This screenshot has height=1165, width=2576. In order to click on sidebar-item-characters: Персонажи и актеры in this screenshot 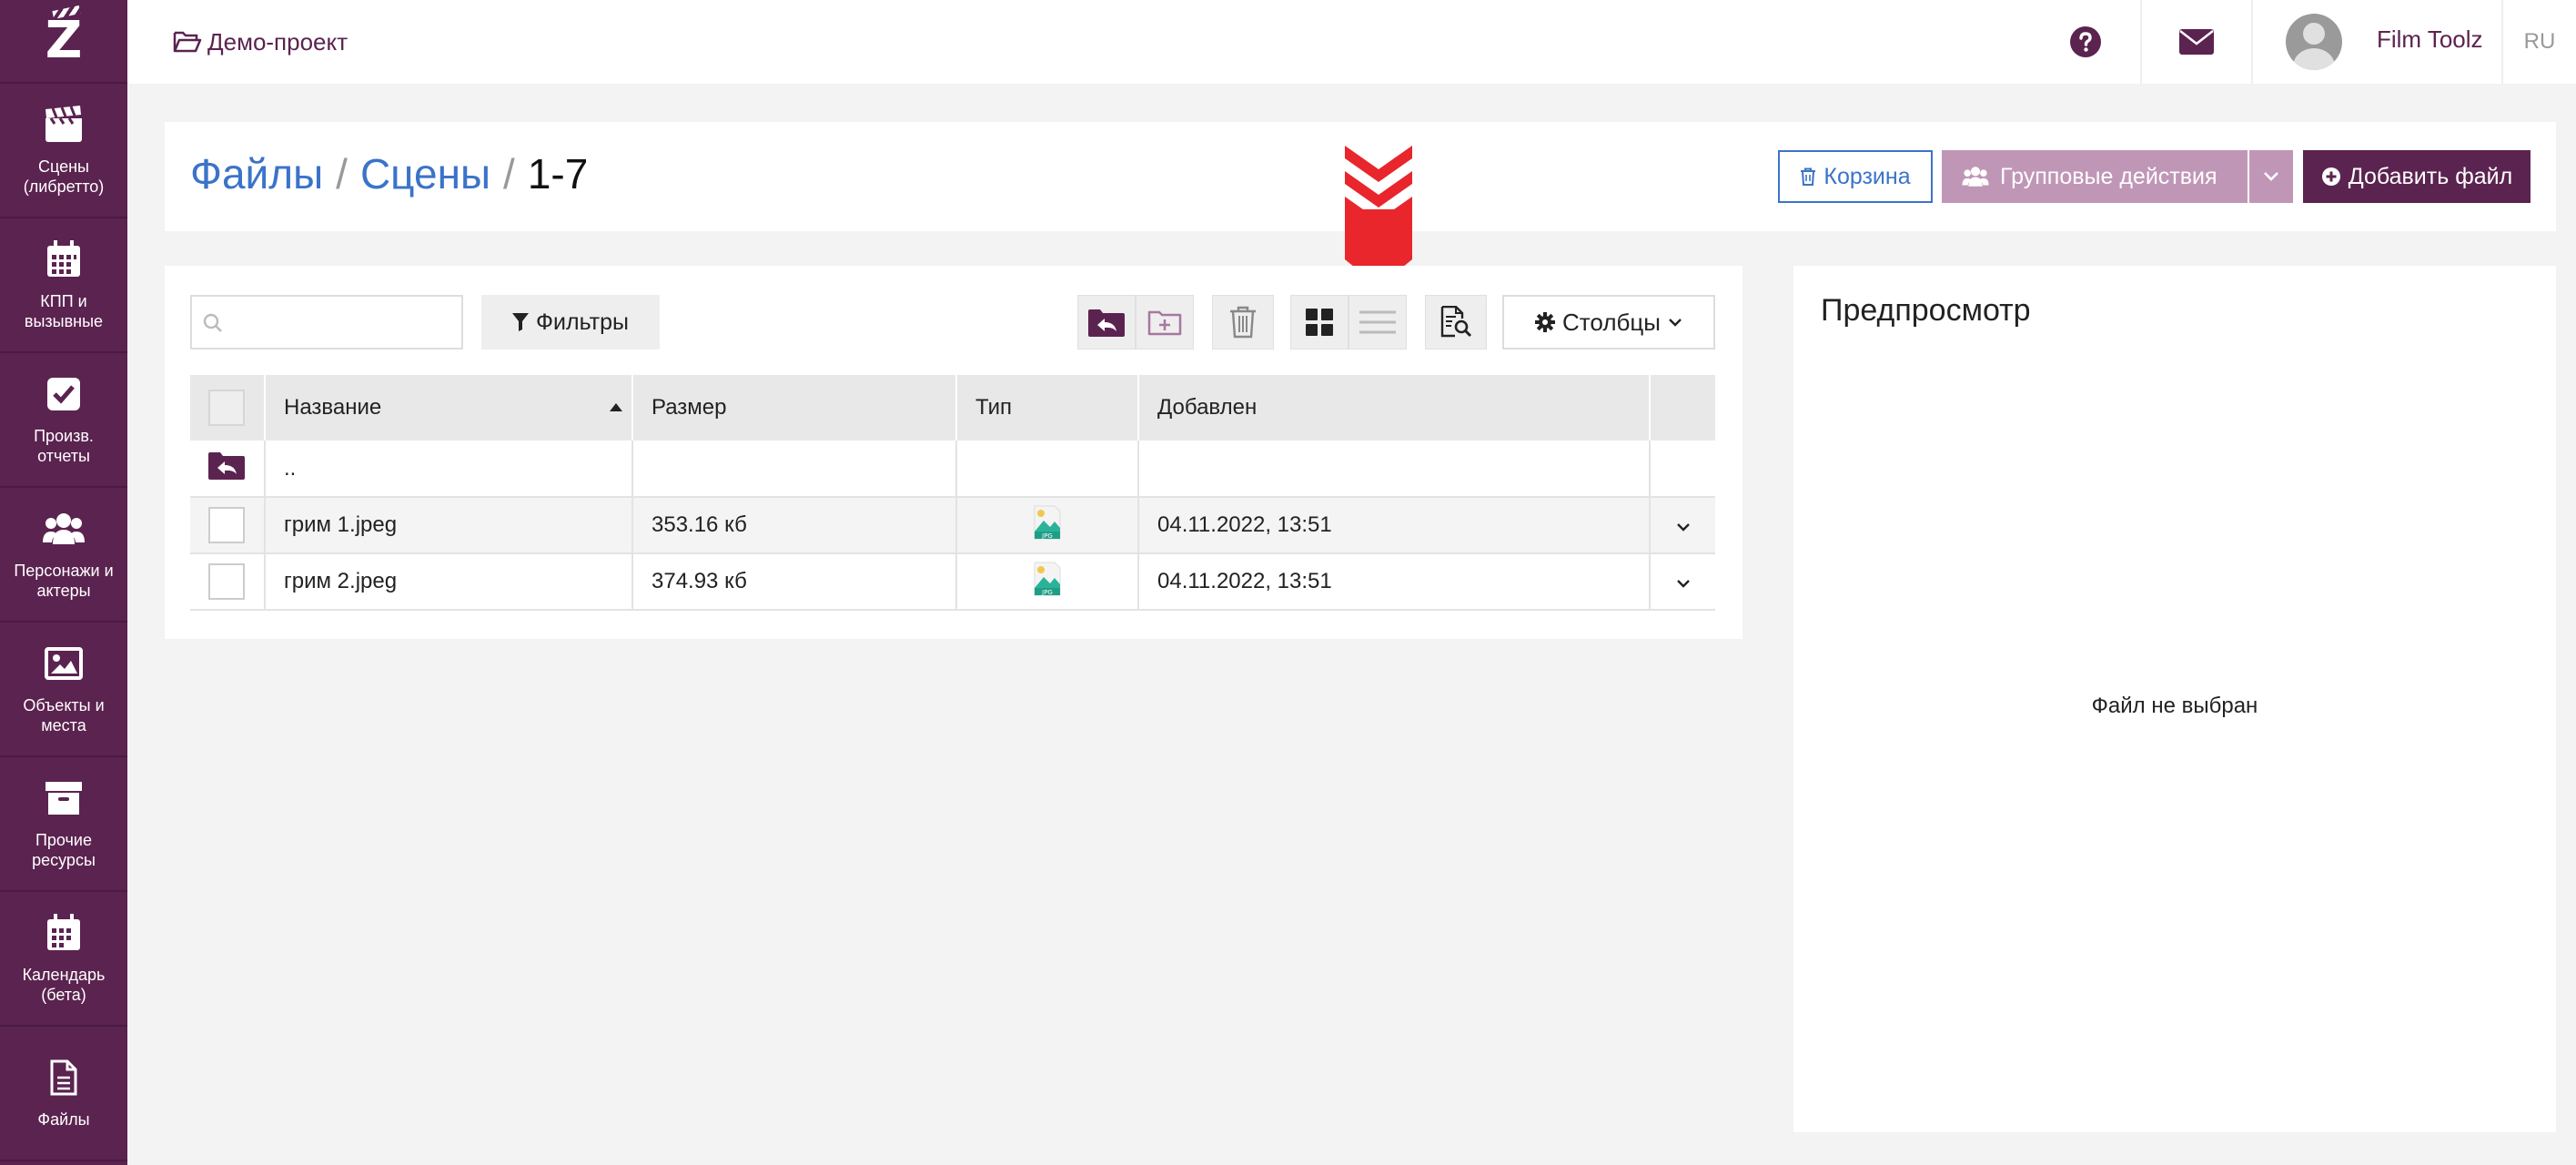, I will do `click(64, 555)`.